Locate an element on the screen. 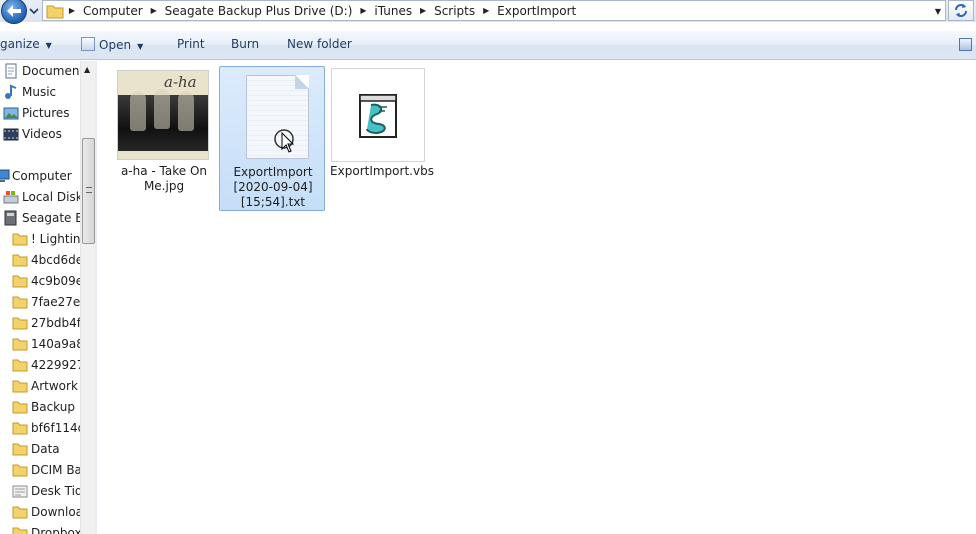 This screenshot has height=534, width=976. back-button is located at coordinates (14, 12).